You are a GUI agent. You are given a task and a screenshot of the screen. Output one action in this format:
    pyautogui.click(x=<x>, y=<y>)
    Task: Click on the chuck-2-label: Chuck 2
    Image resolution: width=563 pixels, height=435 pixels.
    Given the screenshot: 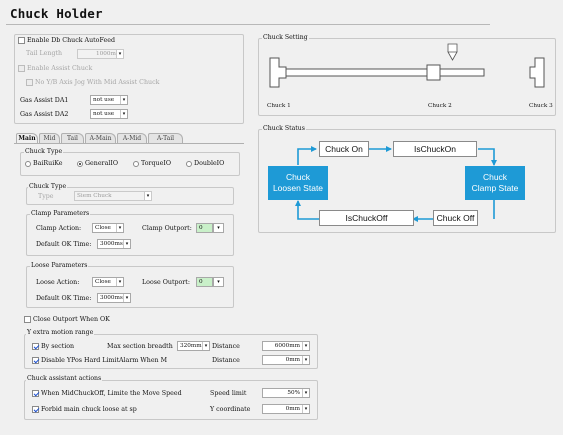 What is the action you would take?
    pyautogui.click(x=440, y=106)
    